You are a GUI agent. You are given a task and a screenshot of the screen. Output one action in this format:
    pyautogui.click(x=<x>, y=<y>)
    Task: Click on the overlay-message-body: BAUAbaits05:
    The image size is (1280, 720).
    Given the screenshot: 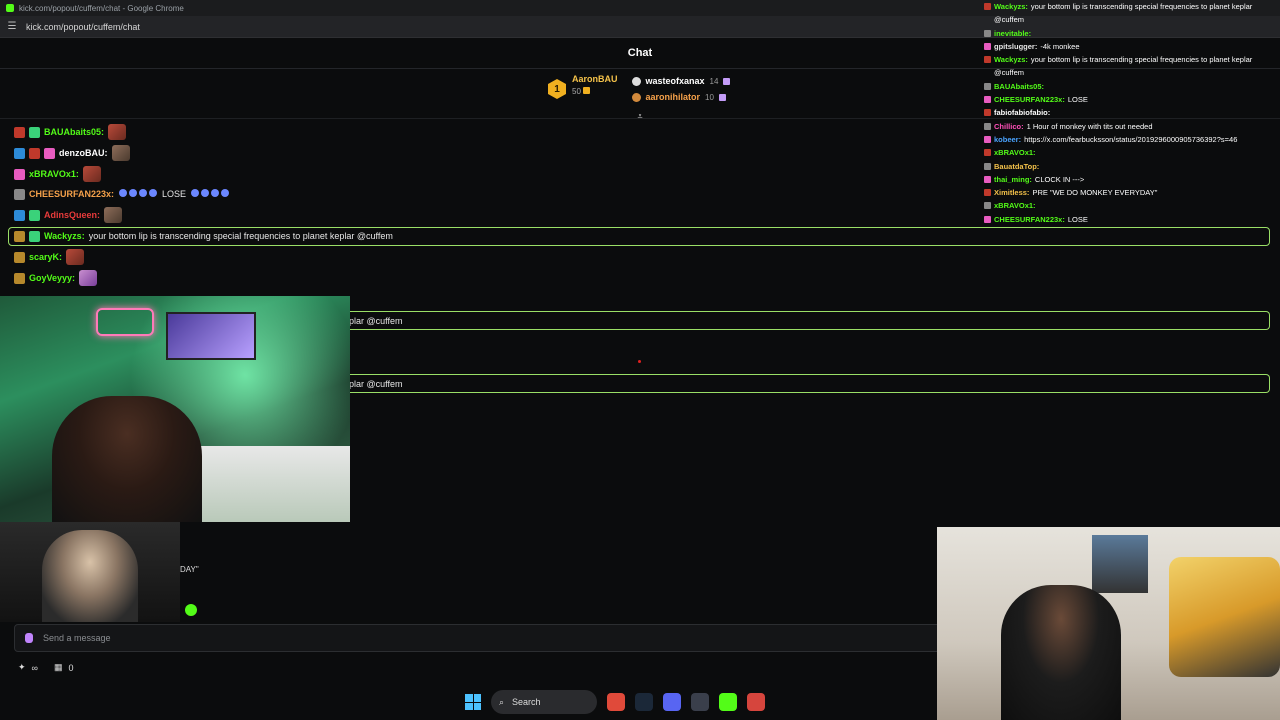 What is the action you would take?
    pyautogui.click(x=1020, y=86)
    